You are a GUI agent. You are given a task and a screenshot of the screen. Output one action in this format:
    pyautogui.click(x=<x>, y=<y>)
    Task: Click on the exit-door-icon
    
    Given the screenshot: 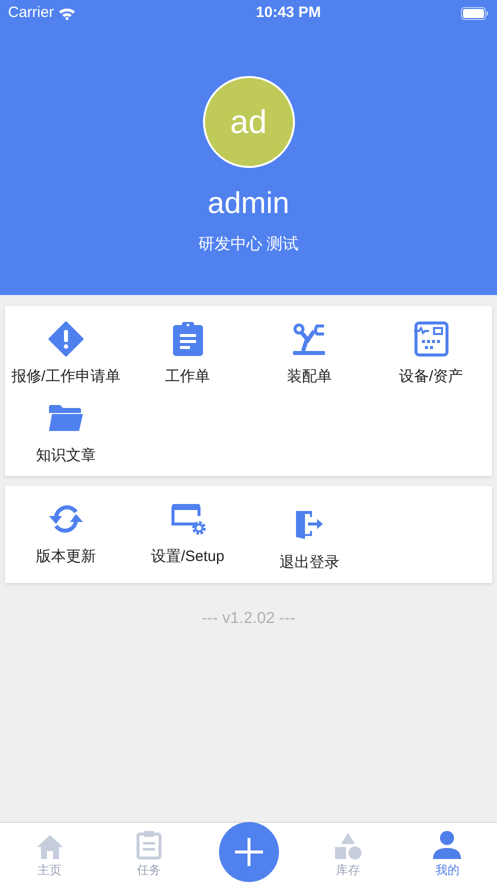 What is the action you would take?
    pyautogui.click(x=309, y=525)
    